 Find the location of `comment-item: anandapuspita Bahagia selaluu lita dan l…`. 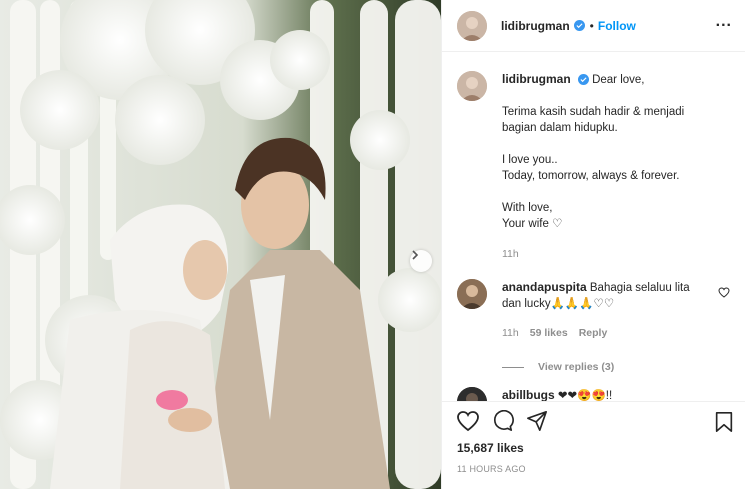

comment-item: anandapuspita Bahagia selaluu lita dan l… is located at coordinates (597, 327).